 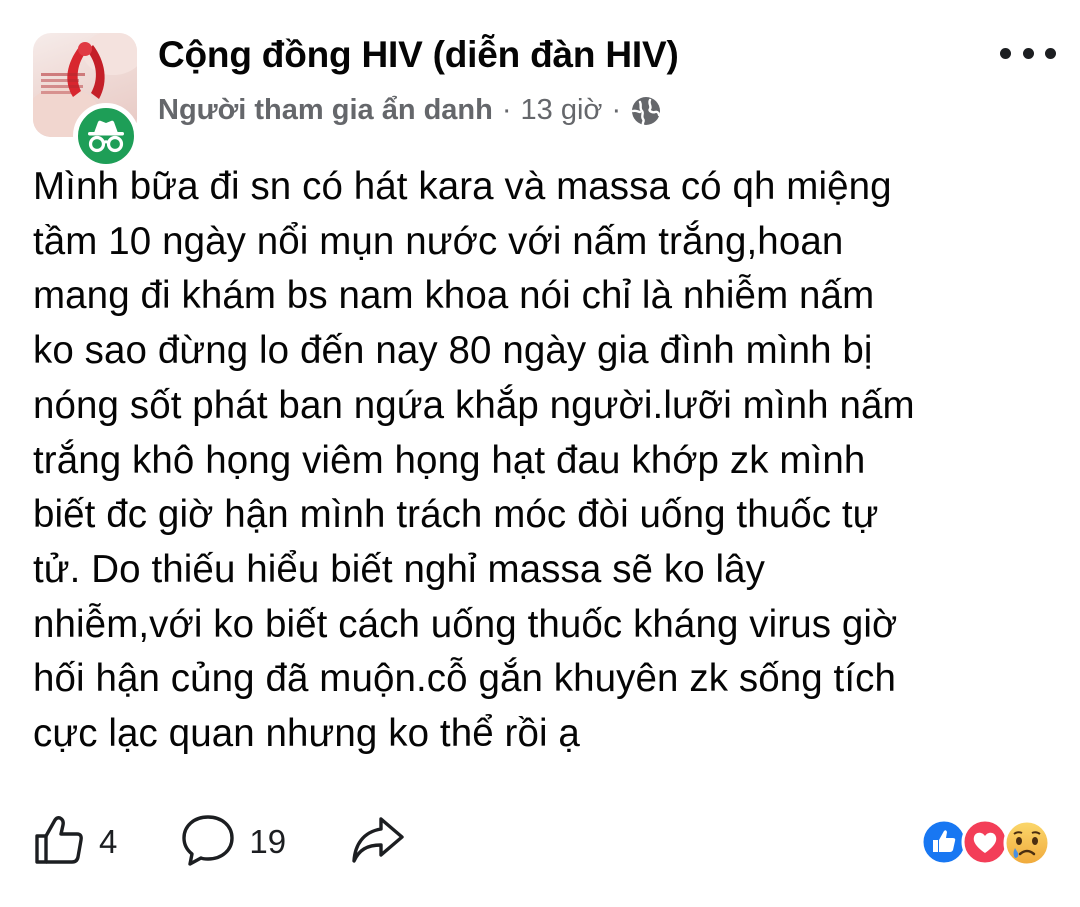 What do you see at coordinates (986, 843) in the screenshot?
I see `reaction-summary` at bounding box center [986, 843].